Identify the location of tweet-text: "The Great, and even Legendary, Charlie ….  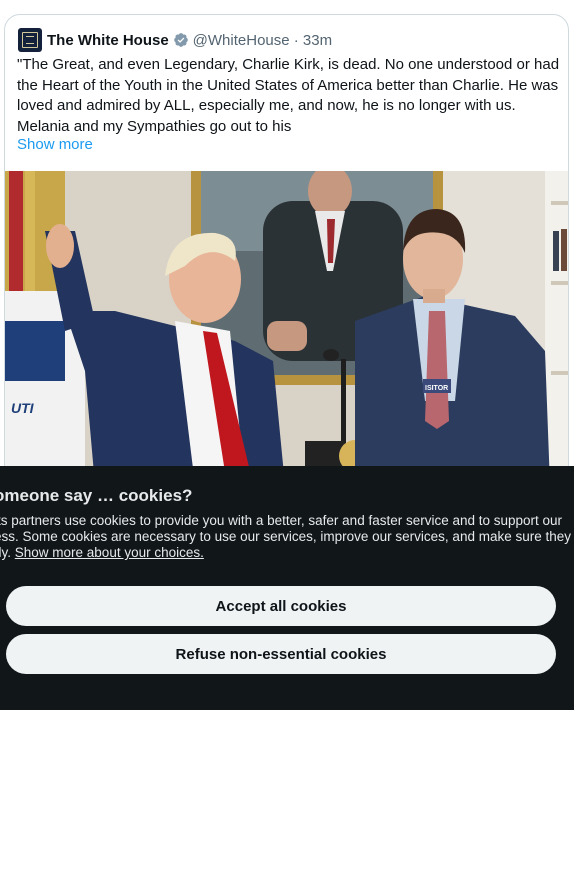
(288, 95).